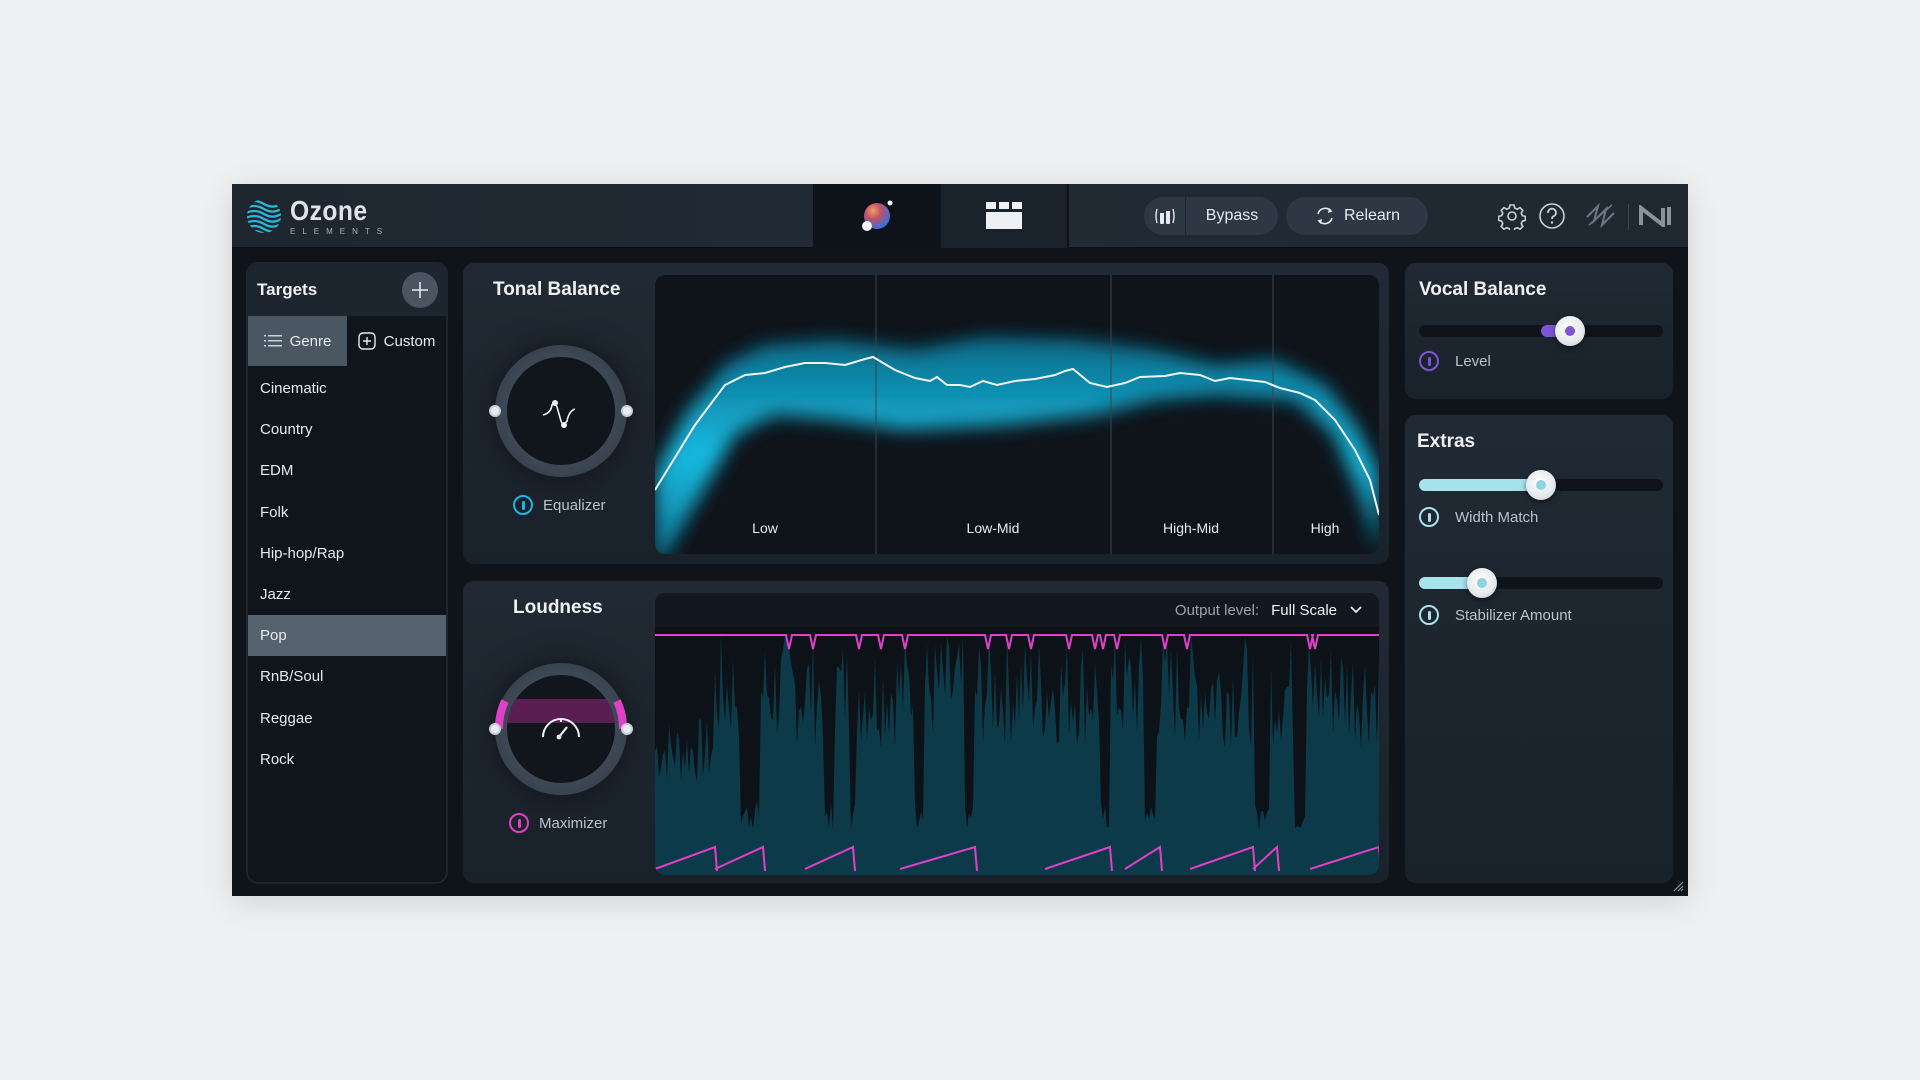 Image resolution: width=1920 pixels, height=1080 pixels. I want to click on equalizer-toggle: Equalizer, so click(559, 505).